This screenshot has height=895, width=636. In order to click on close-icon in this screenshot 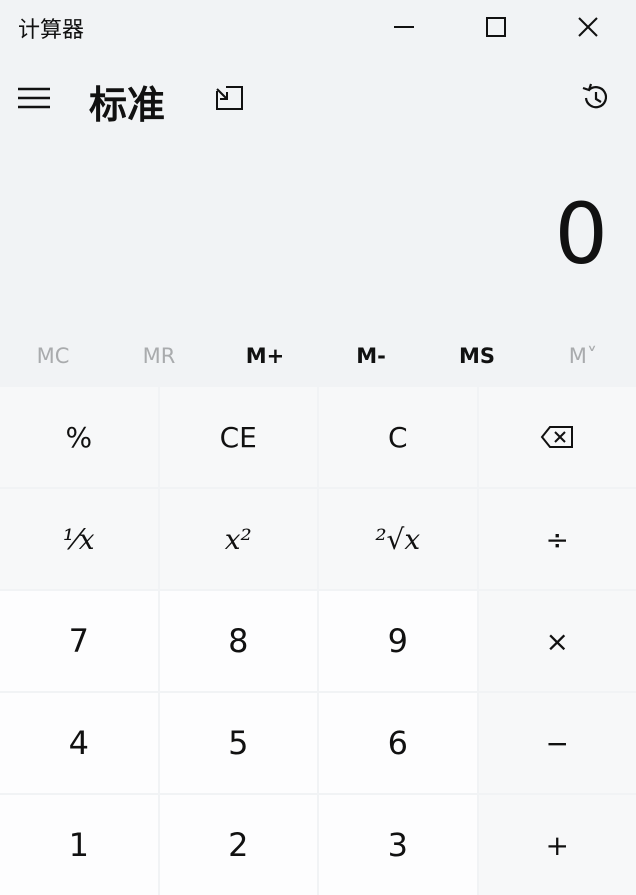, I will do `click(588, 27)`.